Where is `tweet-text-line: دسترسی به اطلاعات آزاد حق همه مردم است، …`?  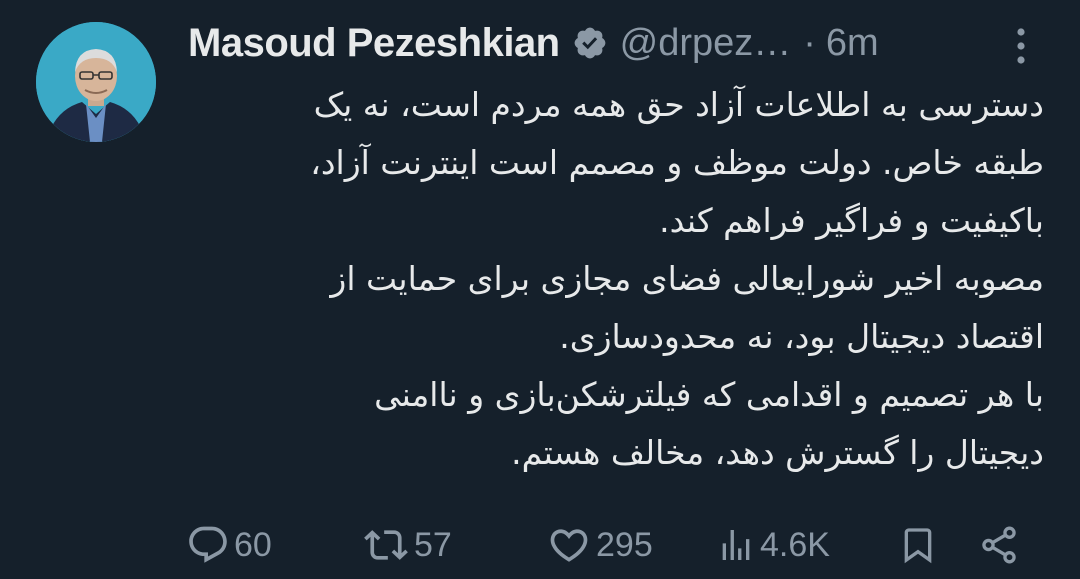
tweet-text-line: دسترسی به اطلاعات آزاد حق همه مردم است، … is located at coordinates (678, 104).